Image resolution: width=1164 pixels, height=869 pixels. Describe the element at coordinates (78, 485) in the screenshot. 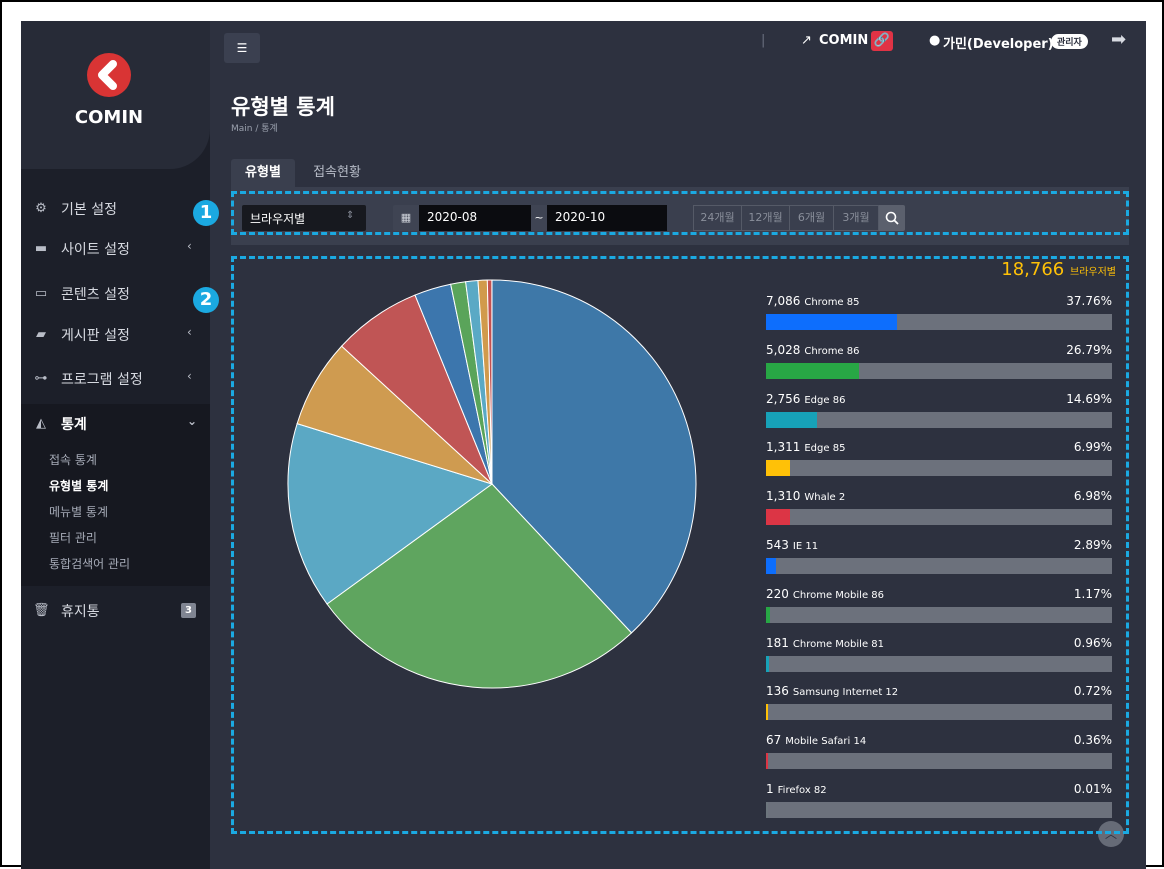

I see `submenu-item-type-stats: 유형별 통계` at that location.